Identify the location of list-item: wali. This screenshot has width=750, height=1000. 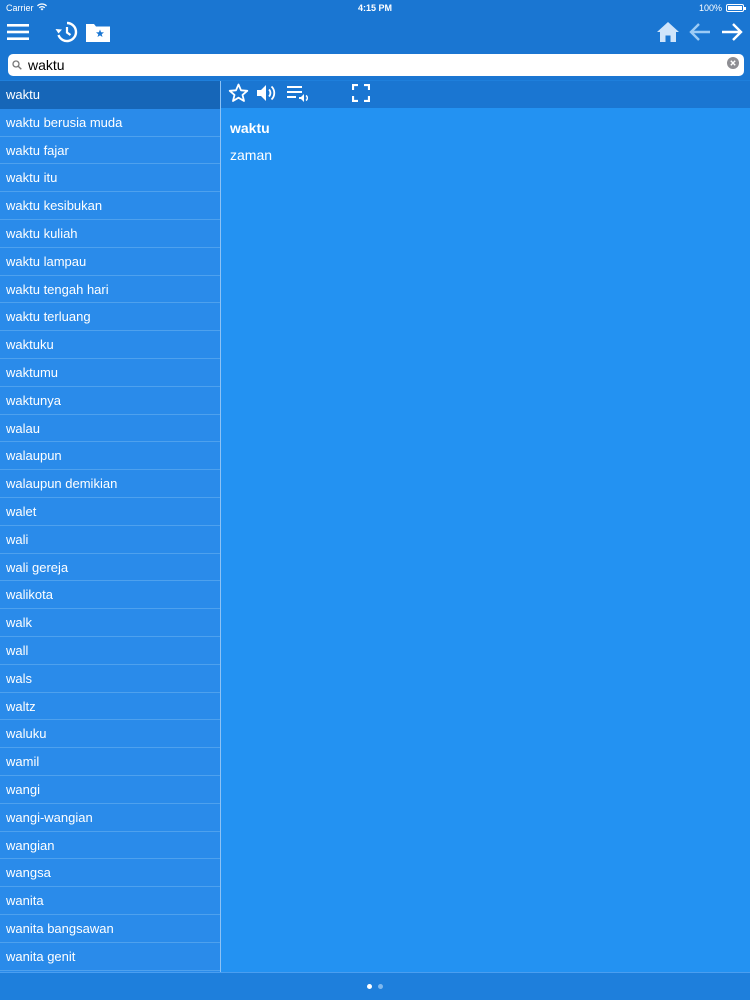
(110, 540).